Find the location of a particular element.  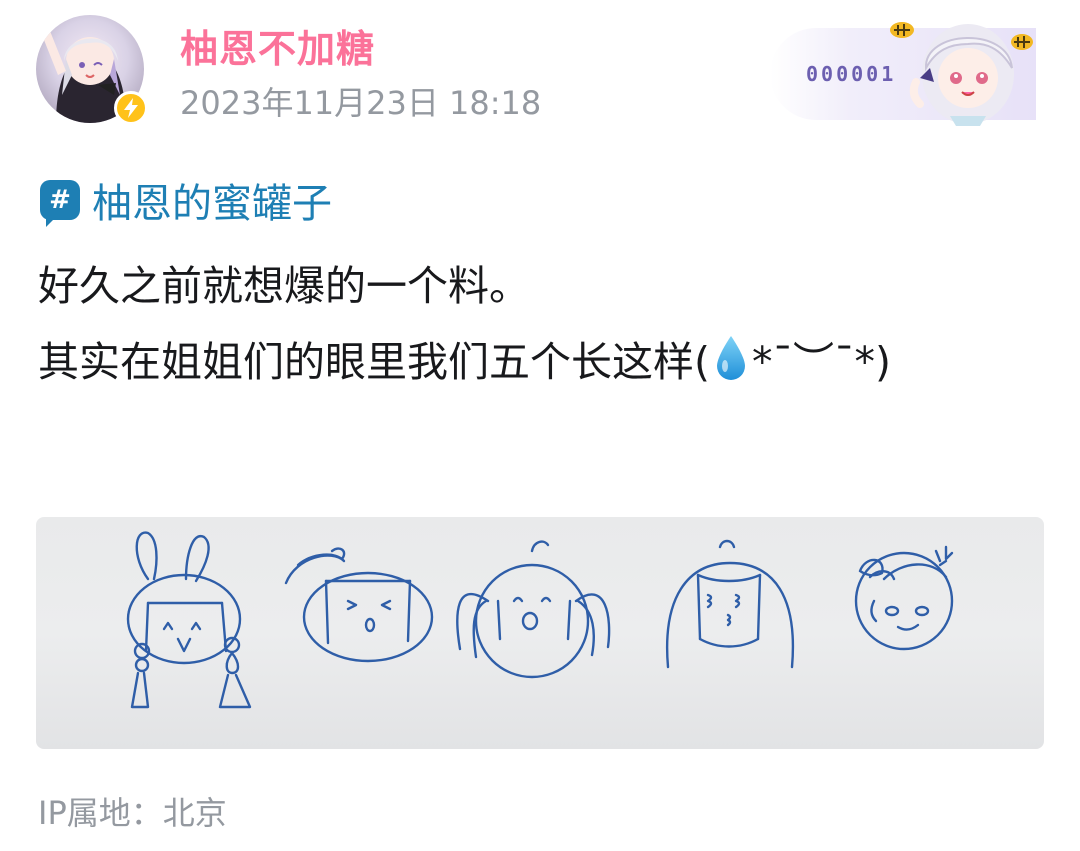

topic-label: 柚恩的蜜罐子 is located at coordinates (212, 204).